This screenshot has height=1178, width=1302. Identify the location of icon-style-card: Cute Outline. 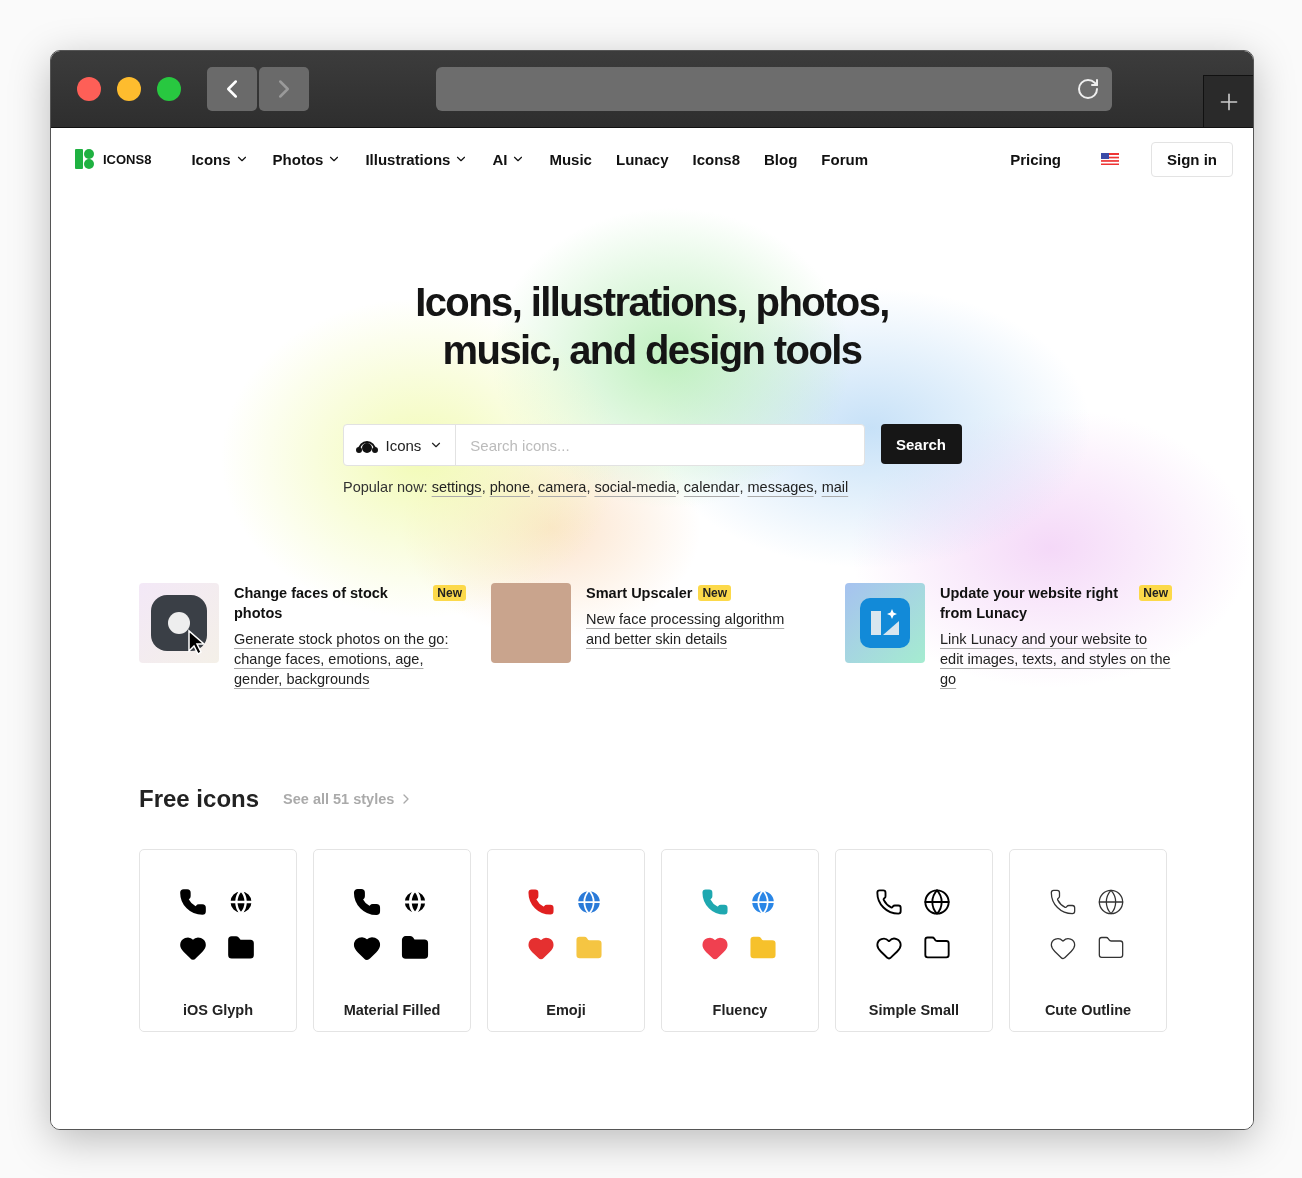
(1088, 940).